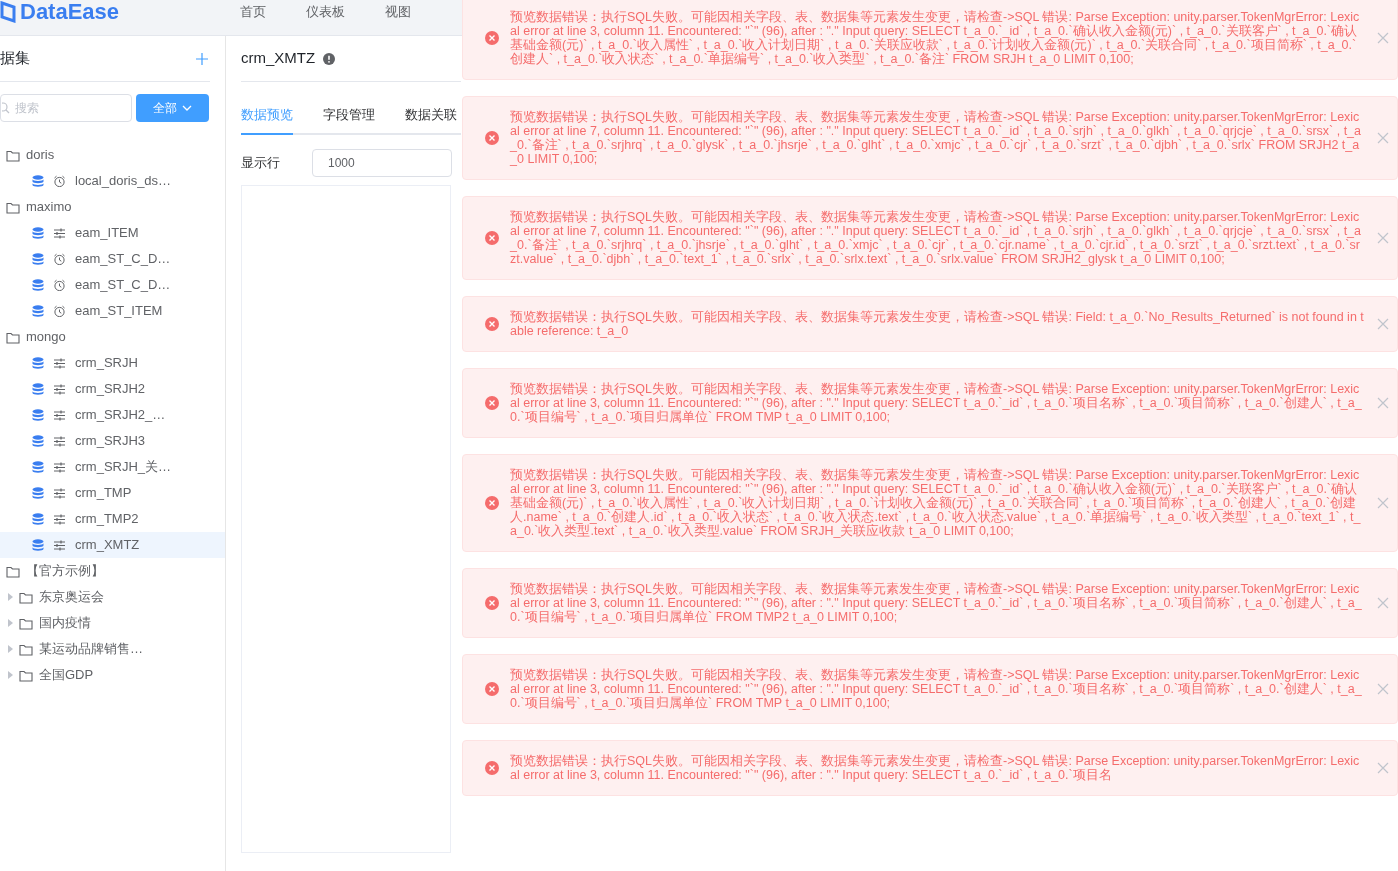  What do you see at coordinates (382, 162) in the screenshot?
I see `rows-input: 1000` at bounding box center [382, 162].